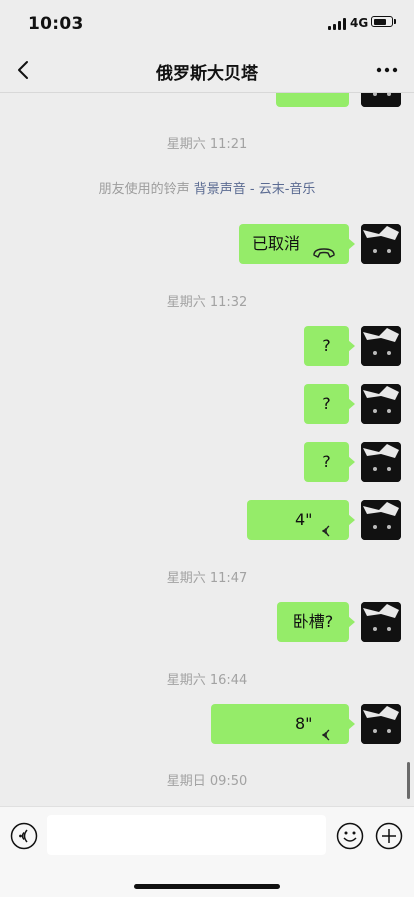 The width and height of the screenshot is (414, 897). I want to click on phone-hangup-icon, so click(324, 247).